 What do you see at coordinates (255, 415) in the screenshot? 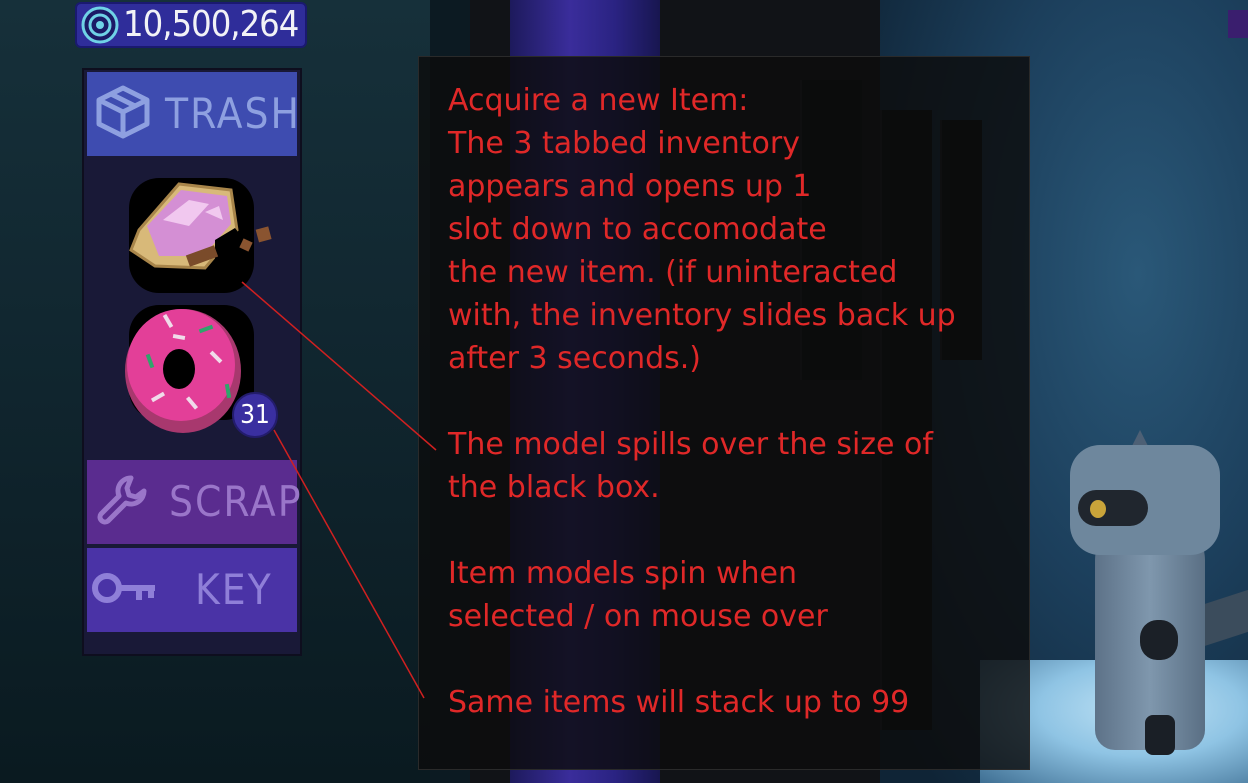
I see `stack-count-badge: 31` at bounding box center [255, 415].